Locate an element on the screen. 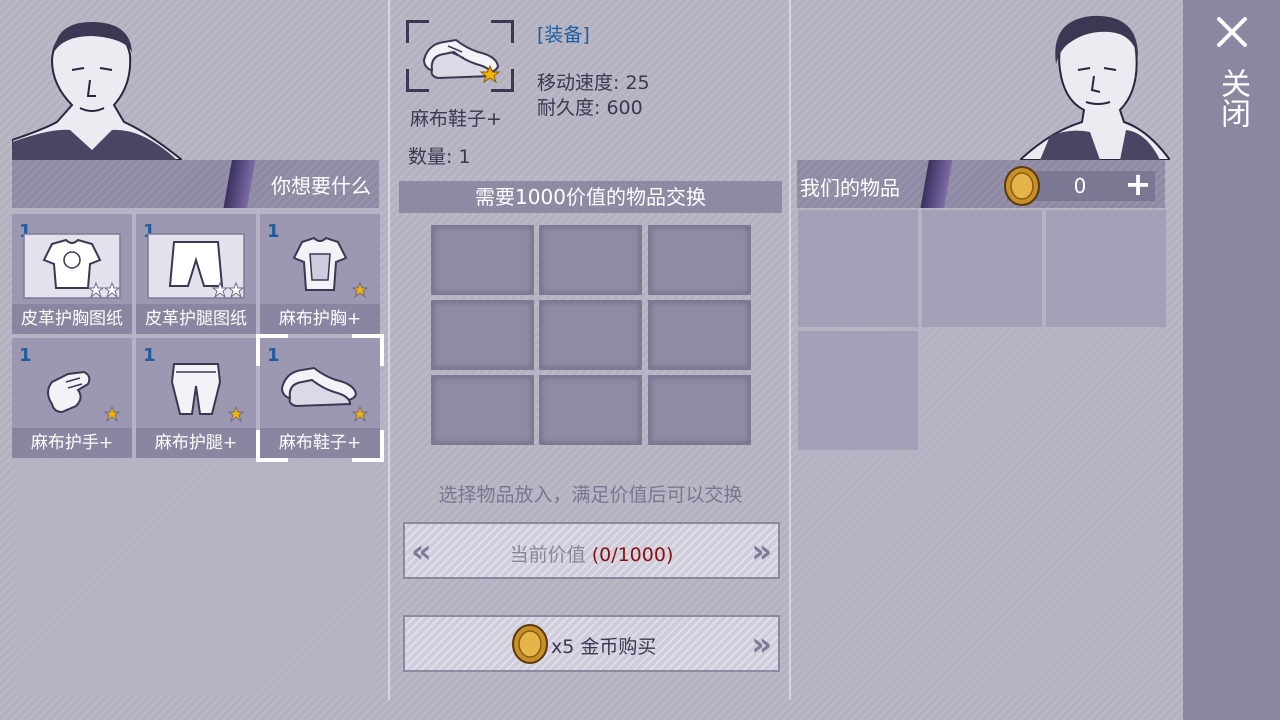 The image size is (1280, 720). current-value-label: 当前价值 is located at coordinates (547, 555).